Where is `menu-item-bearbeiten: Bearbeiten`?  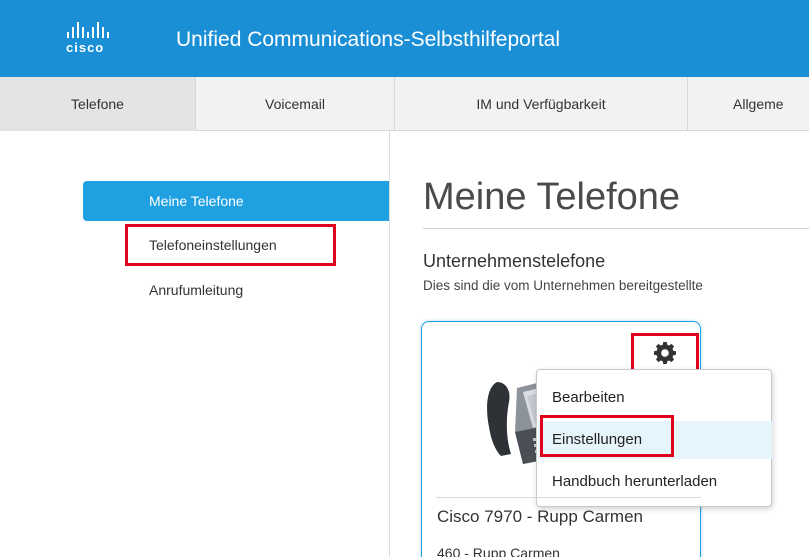 menu-item-bearbeiten: Bearbeiten is located at coordinates (655, 398).